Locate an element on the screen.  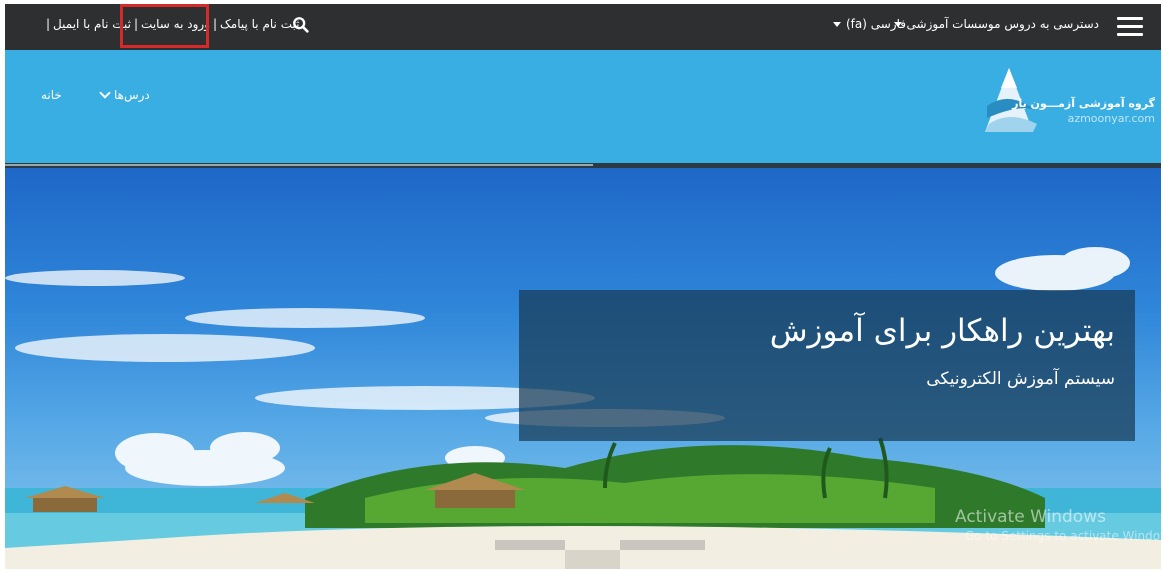
courses-access-label: دسترسی به دروس موسسات آموزشی is located at coordinates (1002, 24).